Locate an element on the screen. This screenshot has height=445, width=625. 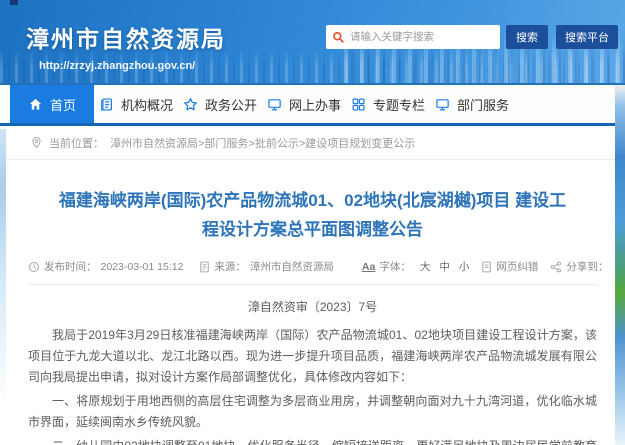
nav-label: 专题专栏 is located at coordinates (398, 105).